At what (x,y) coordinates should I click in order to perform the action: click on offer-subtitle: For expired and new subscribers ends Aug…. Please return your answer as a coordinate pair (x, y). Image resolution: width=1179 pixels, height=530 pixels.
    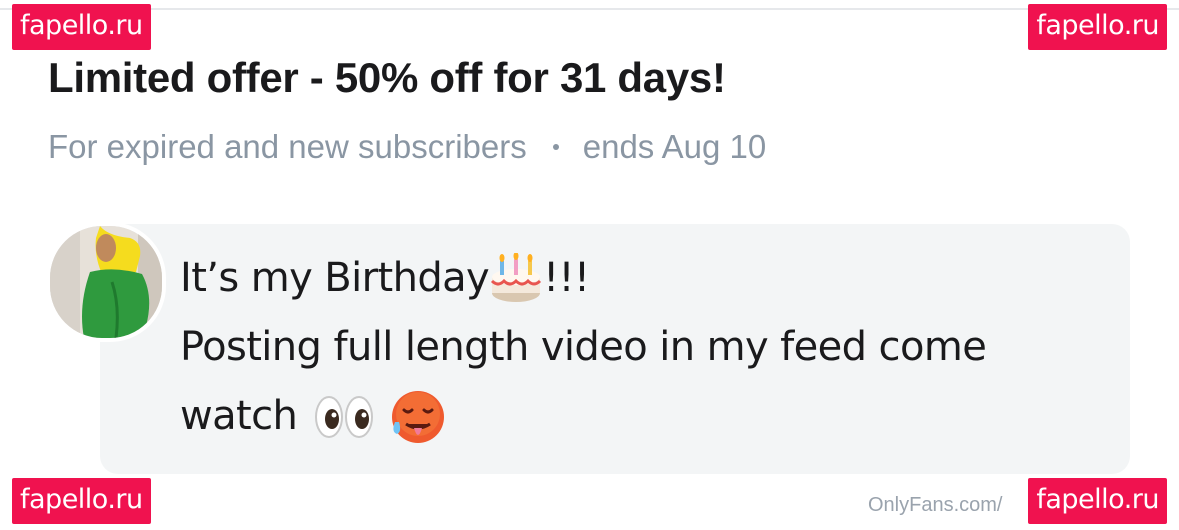
    Looking at the image, I should click on (407, 147).